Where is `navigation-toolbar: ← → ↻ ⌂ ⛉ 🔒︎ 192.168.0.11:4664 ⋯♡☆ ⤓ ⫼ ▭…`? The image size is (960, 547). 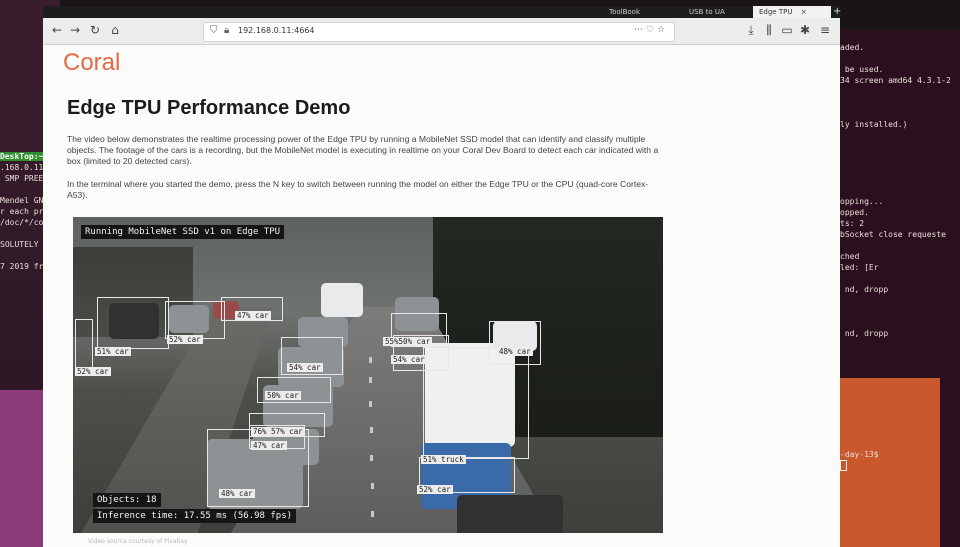
navigation-toolbar: ← → ↻ ⌂ ⛉ 🔒︎ 192.168.0.11:4664 ⋯♡☆ ⤓ ⫼ ▭… is located at coordinates (441, 31).